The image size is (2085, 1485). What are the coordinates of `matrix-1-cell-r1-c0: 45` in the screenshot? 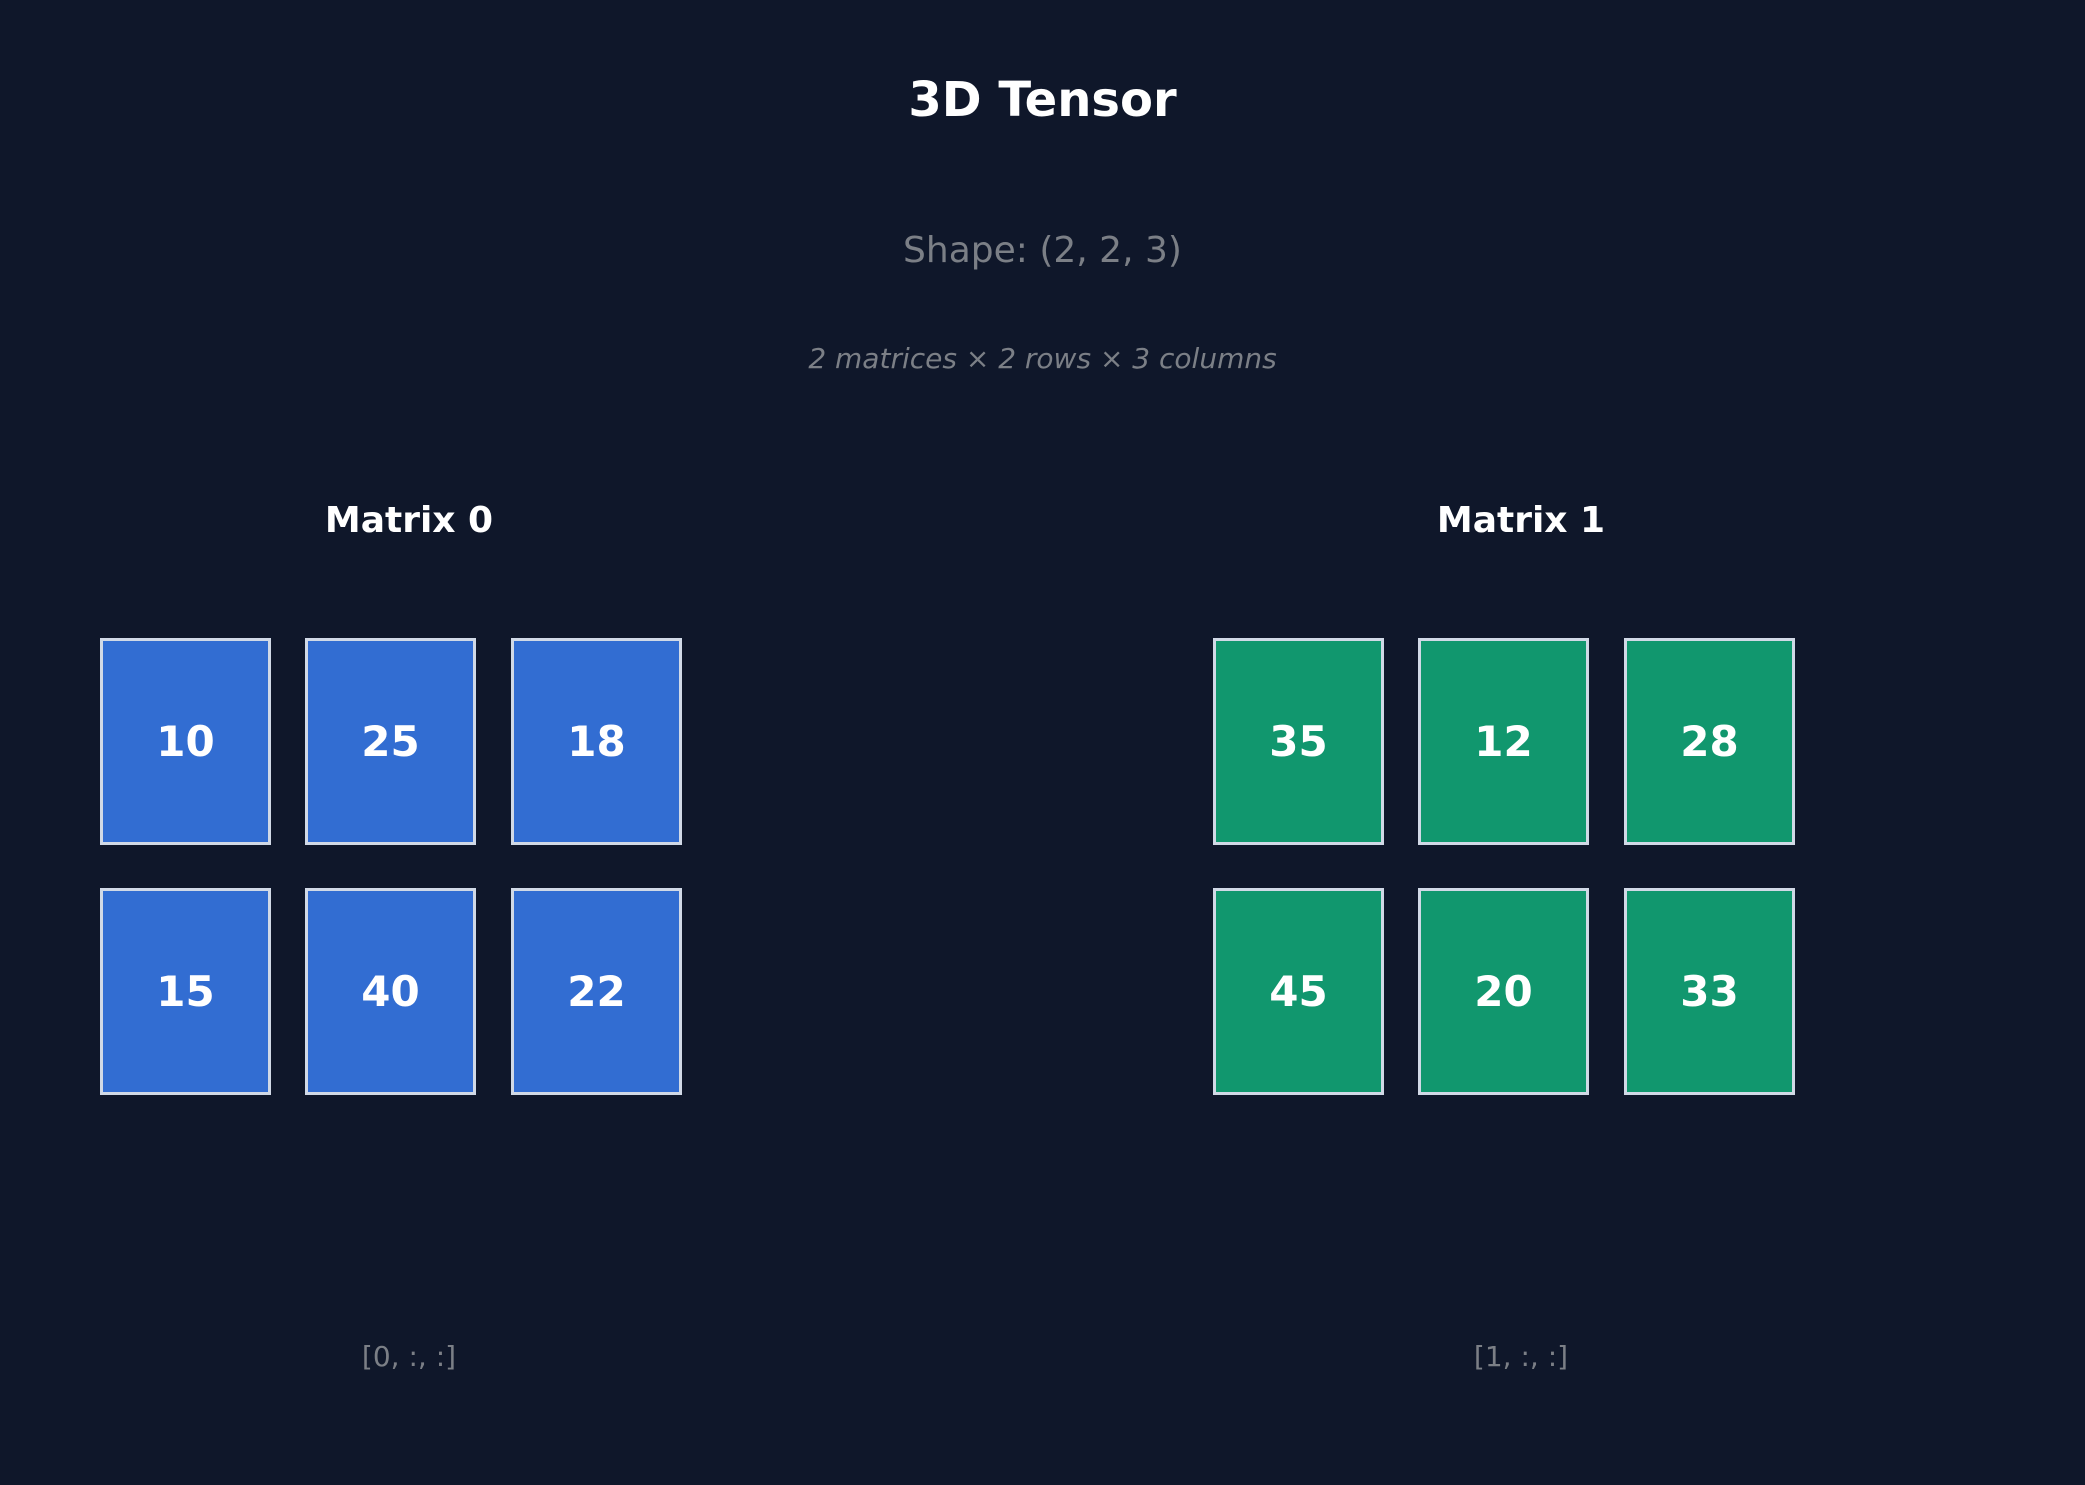 It's located at (1298, 991).